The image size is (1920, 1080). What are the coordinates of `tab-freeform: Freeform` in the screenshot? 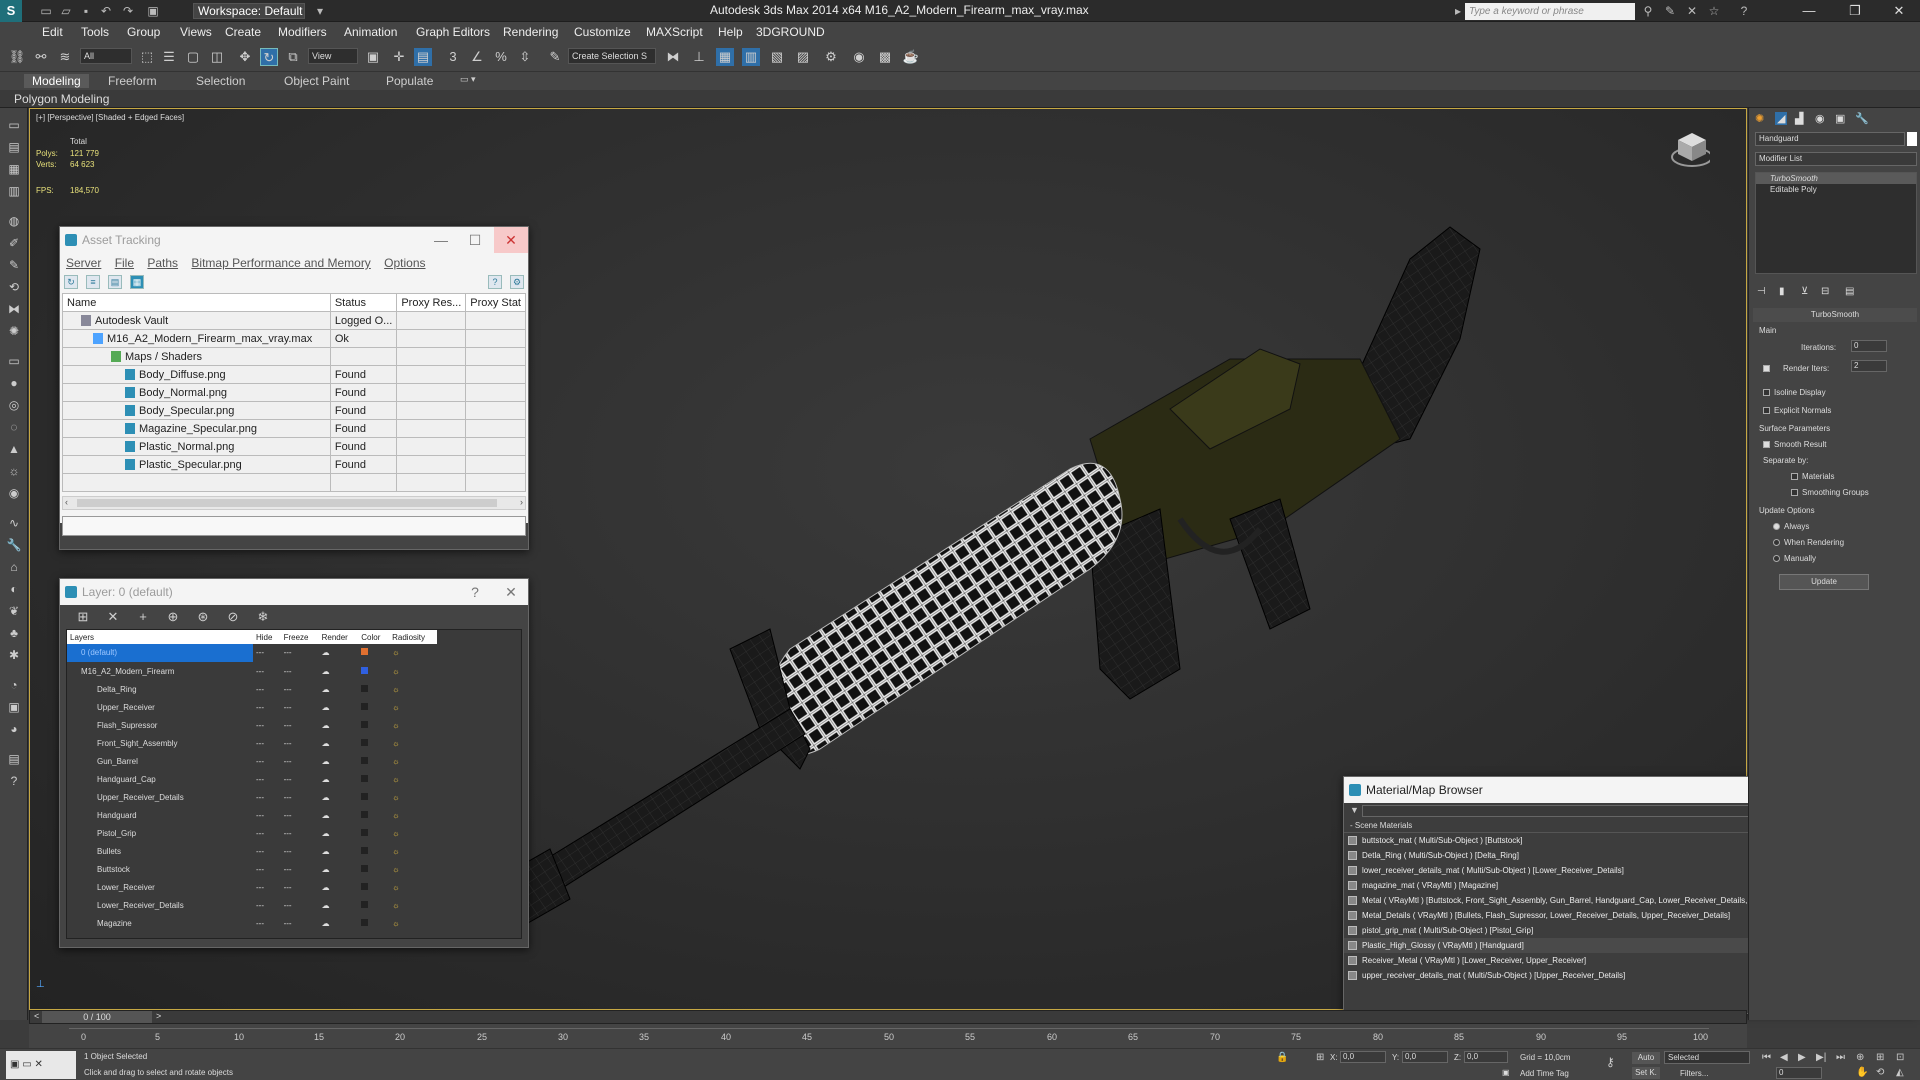 It's located at (132, 81).